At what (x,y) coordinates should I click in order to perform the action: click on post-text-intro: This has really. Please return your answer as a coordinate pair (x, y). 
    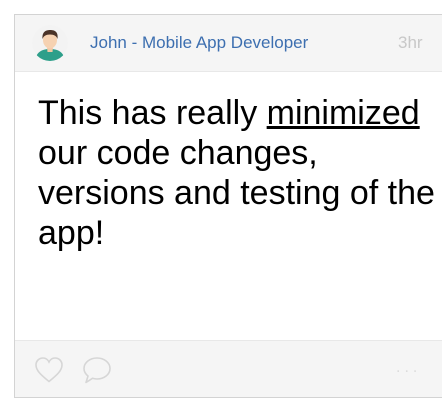
    Looking at the image, I should click on (152, 113).